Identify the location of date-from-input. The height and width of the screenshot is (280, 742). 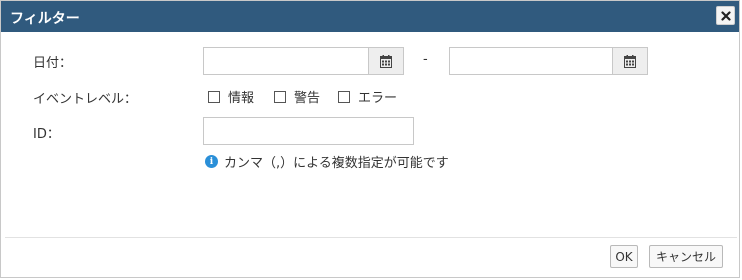
(286, 61).